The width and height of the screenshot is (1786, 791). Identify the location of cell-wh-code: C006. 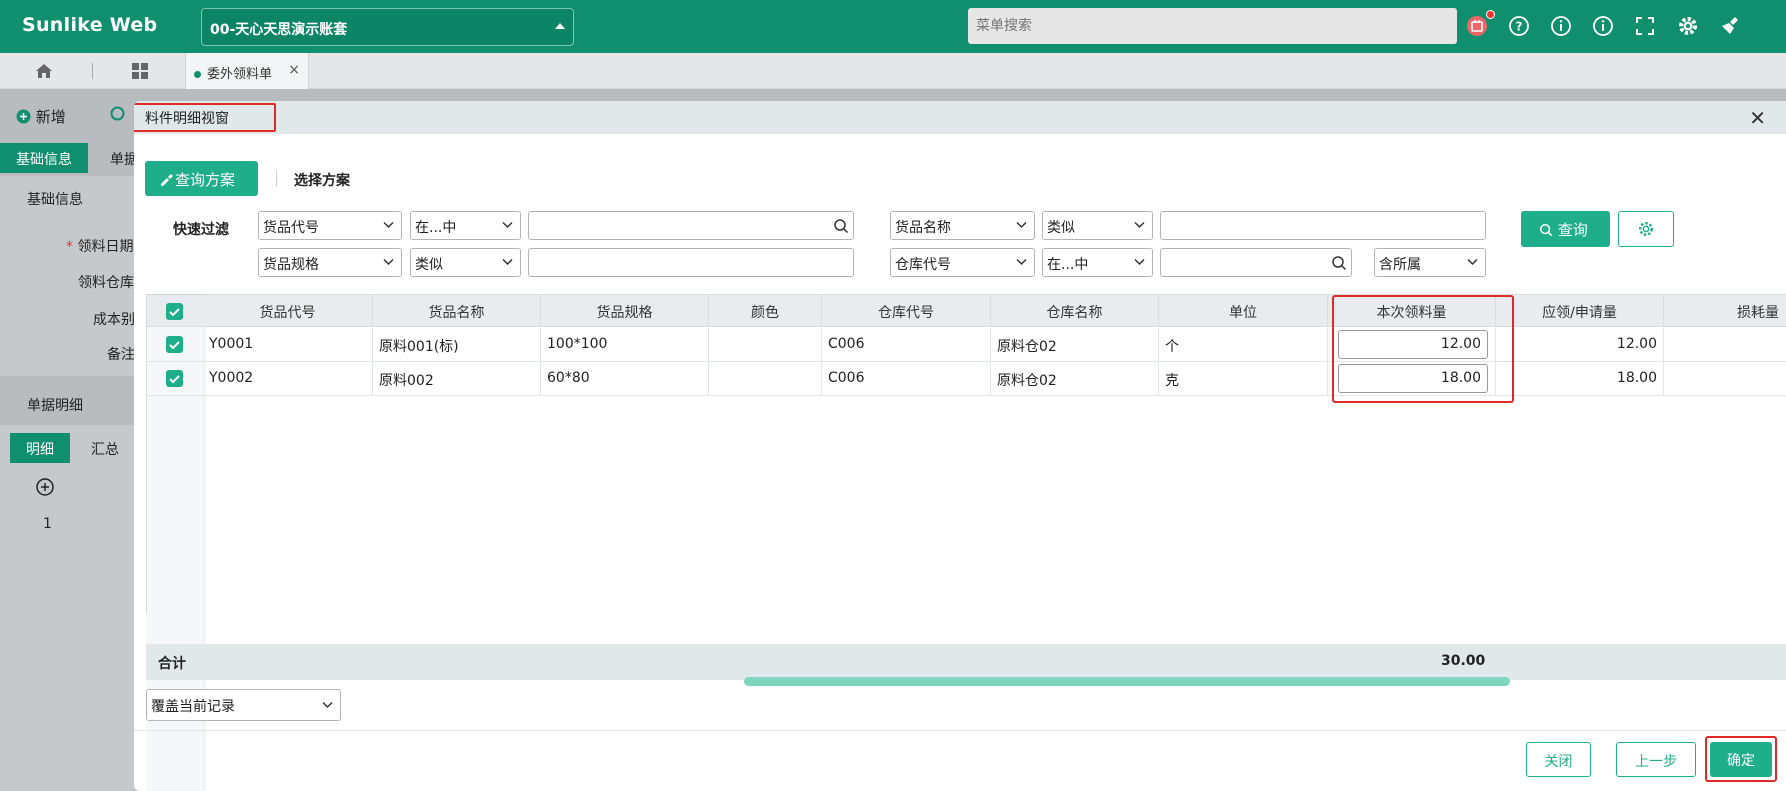
(906, 379).